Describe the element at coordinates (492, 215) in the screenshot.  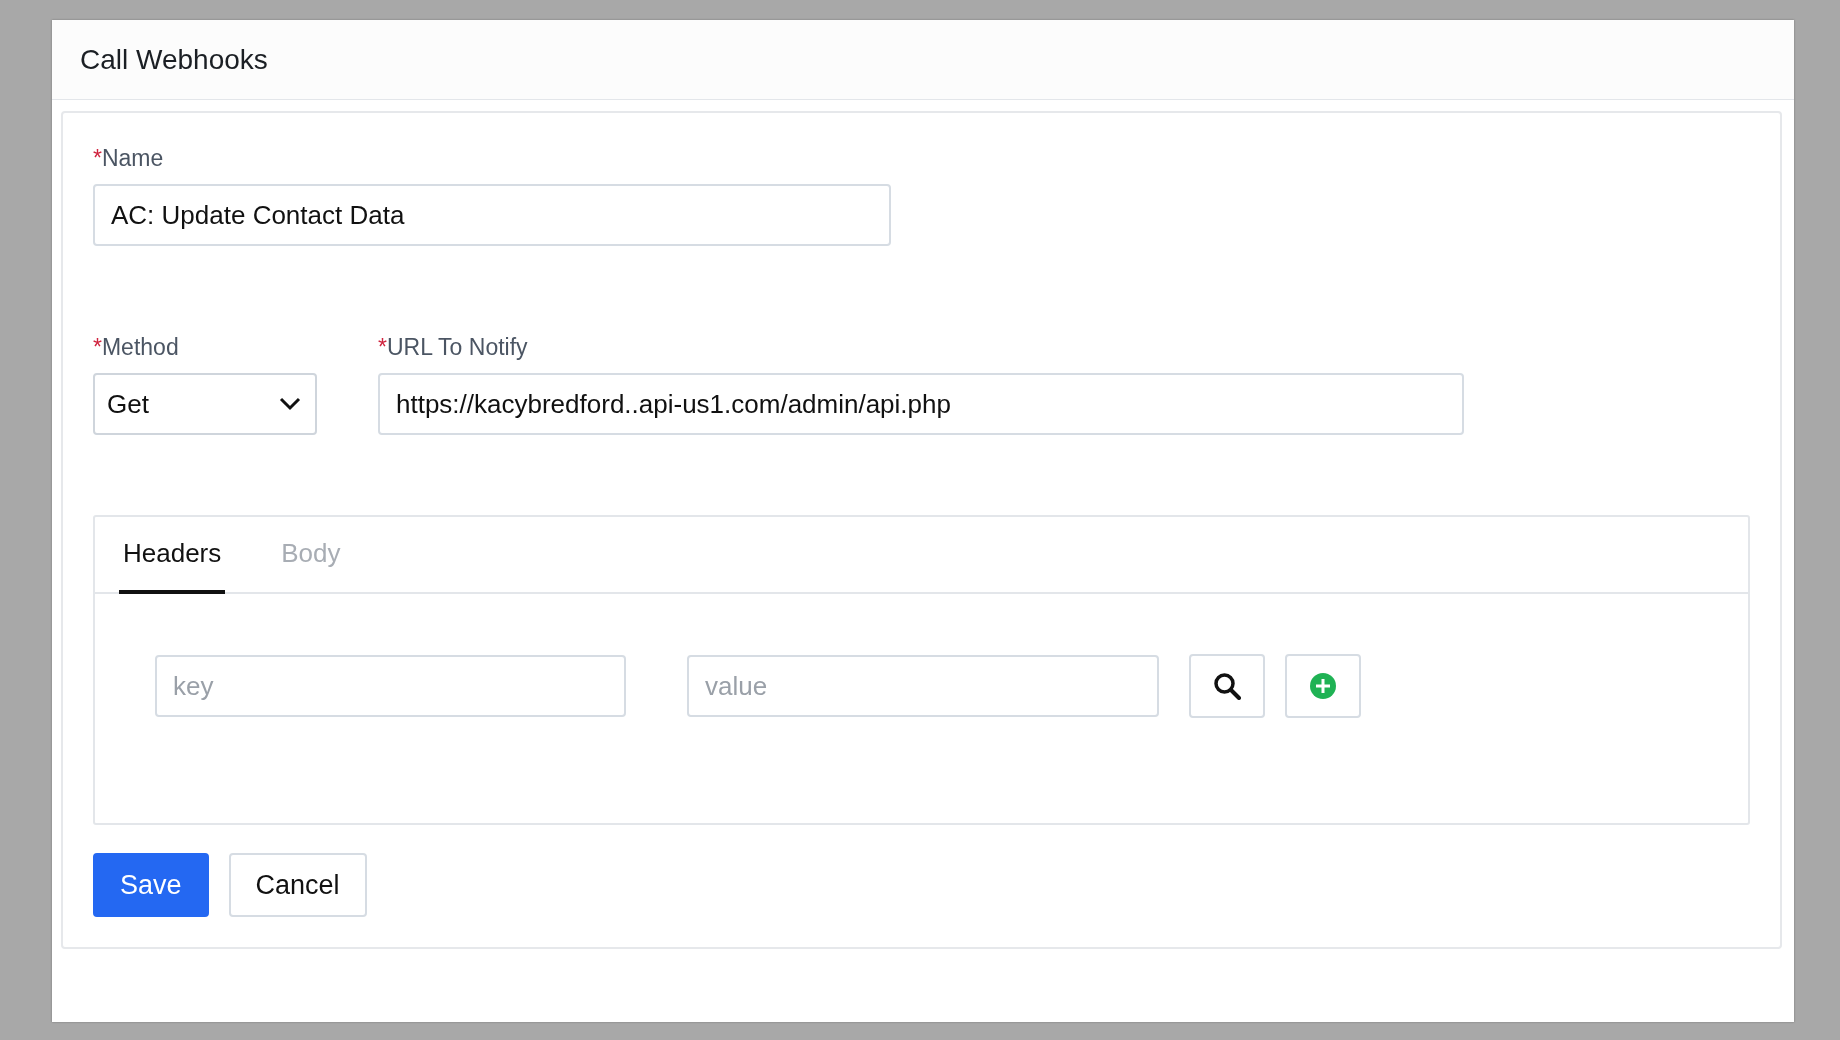
I see `name-field: AC: Update Contact Data` at that location.